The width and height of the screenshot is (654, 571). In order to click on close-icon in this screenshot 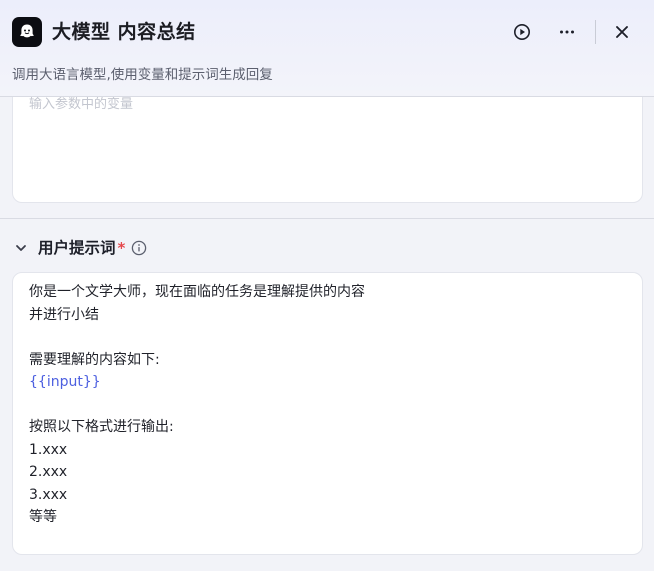, I will do `click(622, 32)`.